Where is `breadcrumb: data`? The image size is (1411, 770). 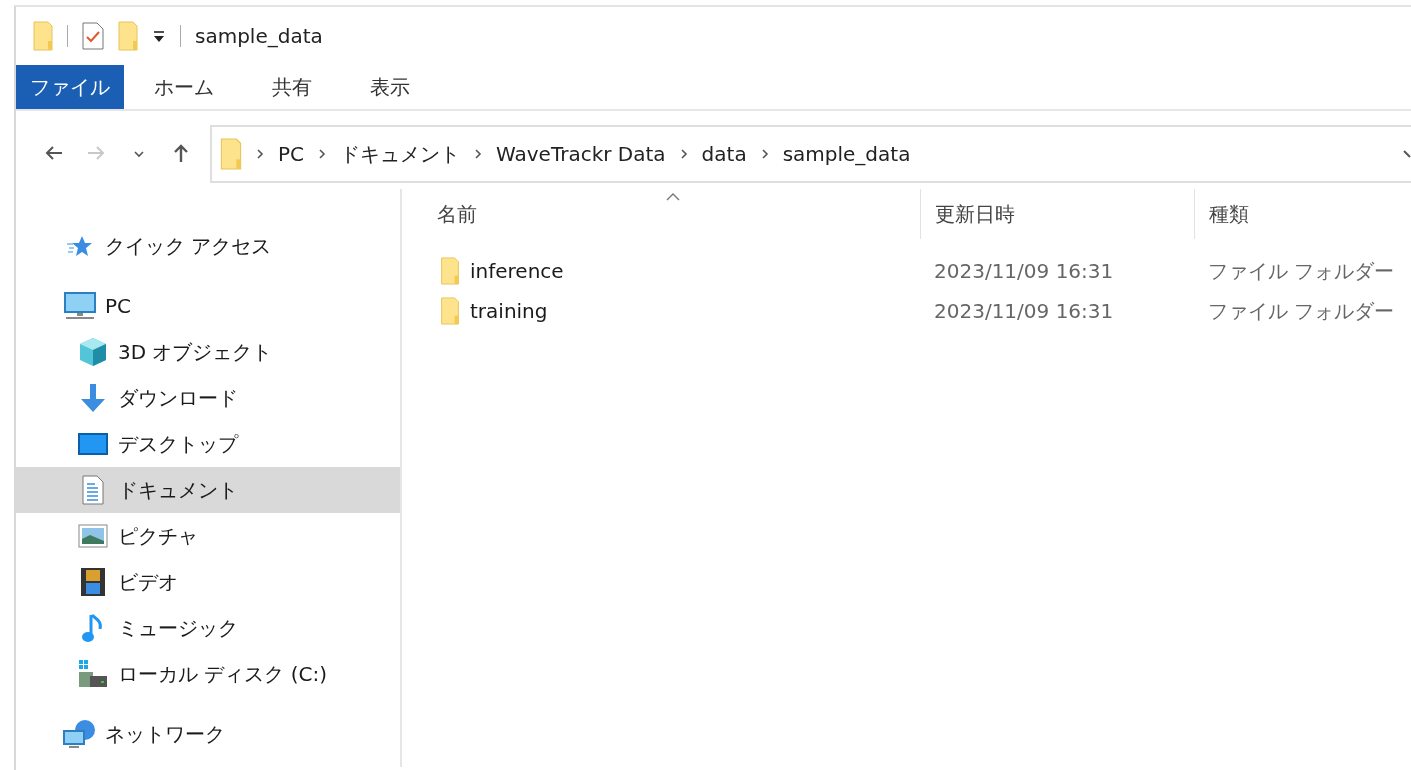 breadcrumb: data is located at coordinates (724, 154).